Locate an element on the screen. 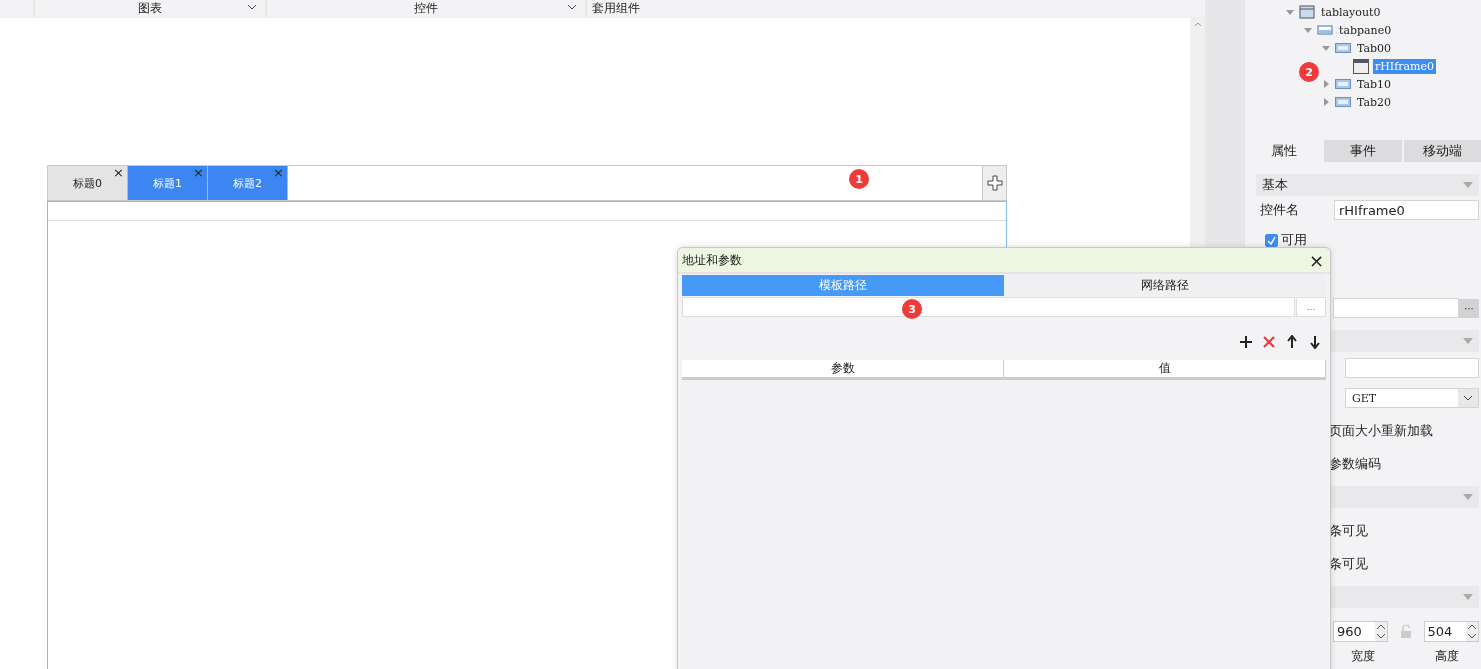  tree-item: Tab10 is located at coordinates (1374, 84).